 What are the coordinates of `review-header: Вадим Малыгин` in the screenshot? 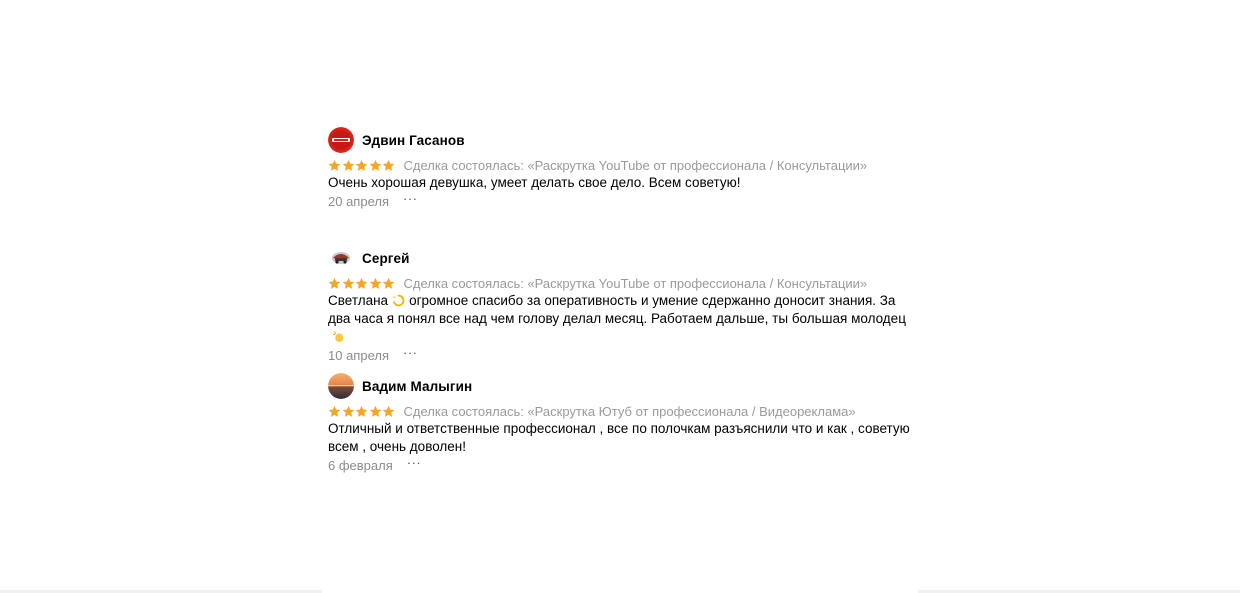 It's located at (628, 386).